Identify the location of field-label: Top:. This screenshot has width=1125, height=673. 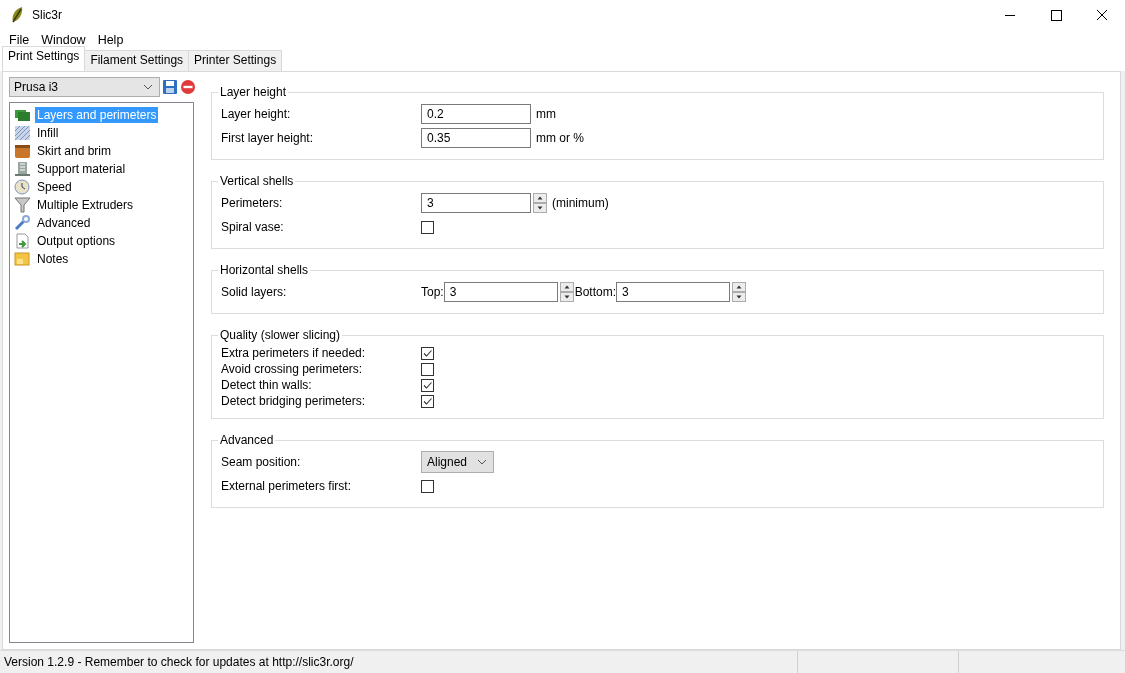
(432, 292).